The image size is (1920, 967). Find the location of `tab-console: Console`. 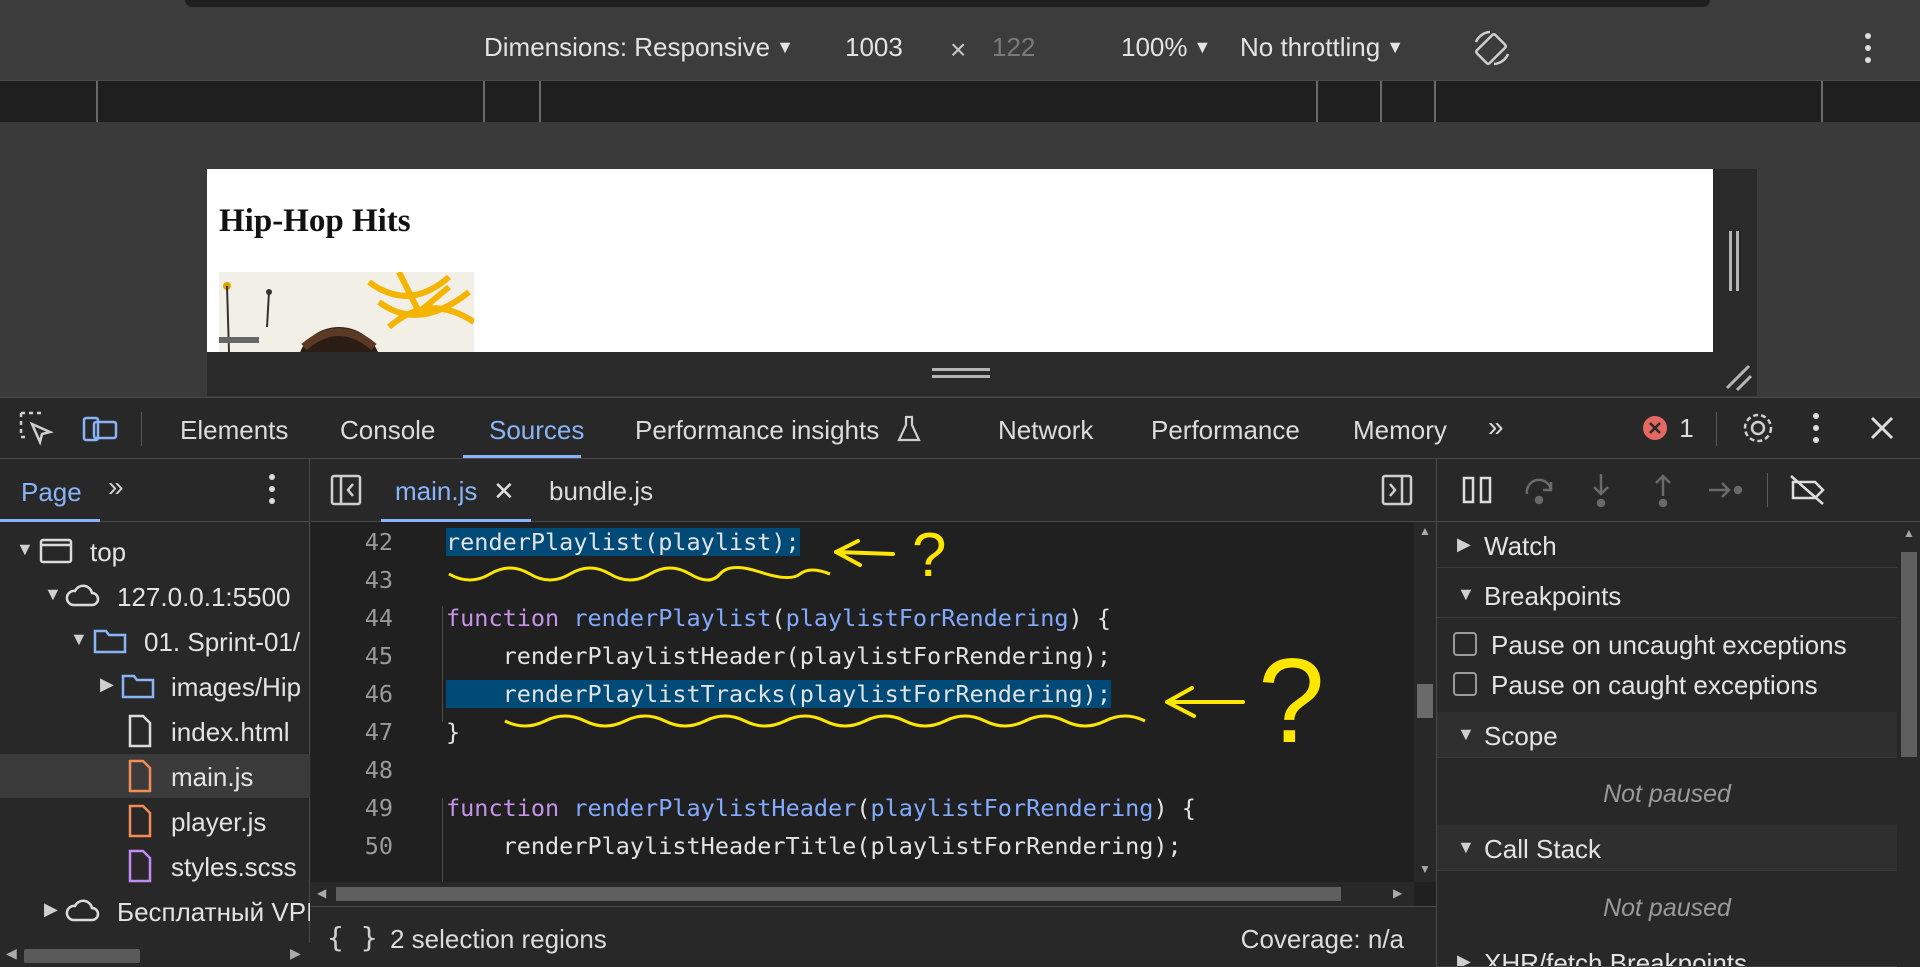

tab-console: Console is located at coordinates (387, 430).